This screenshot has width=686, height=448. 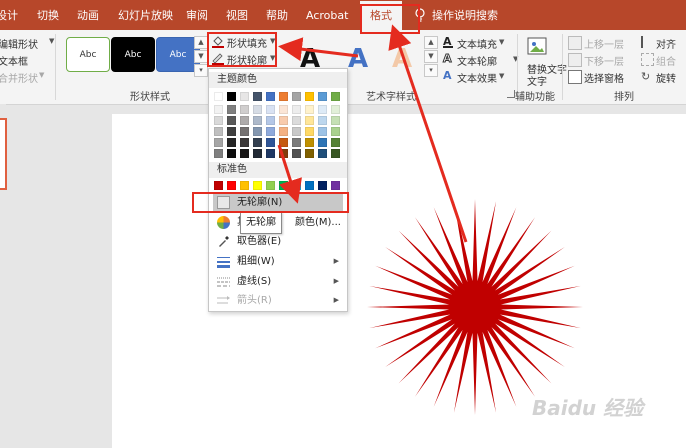 What do you see at coordinates (604, 43) in the screenshot?
I see `bring-forward-button: 上移一层` at bounding box center [604, 43].